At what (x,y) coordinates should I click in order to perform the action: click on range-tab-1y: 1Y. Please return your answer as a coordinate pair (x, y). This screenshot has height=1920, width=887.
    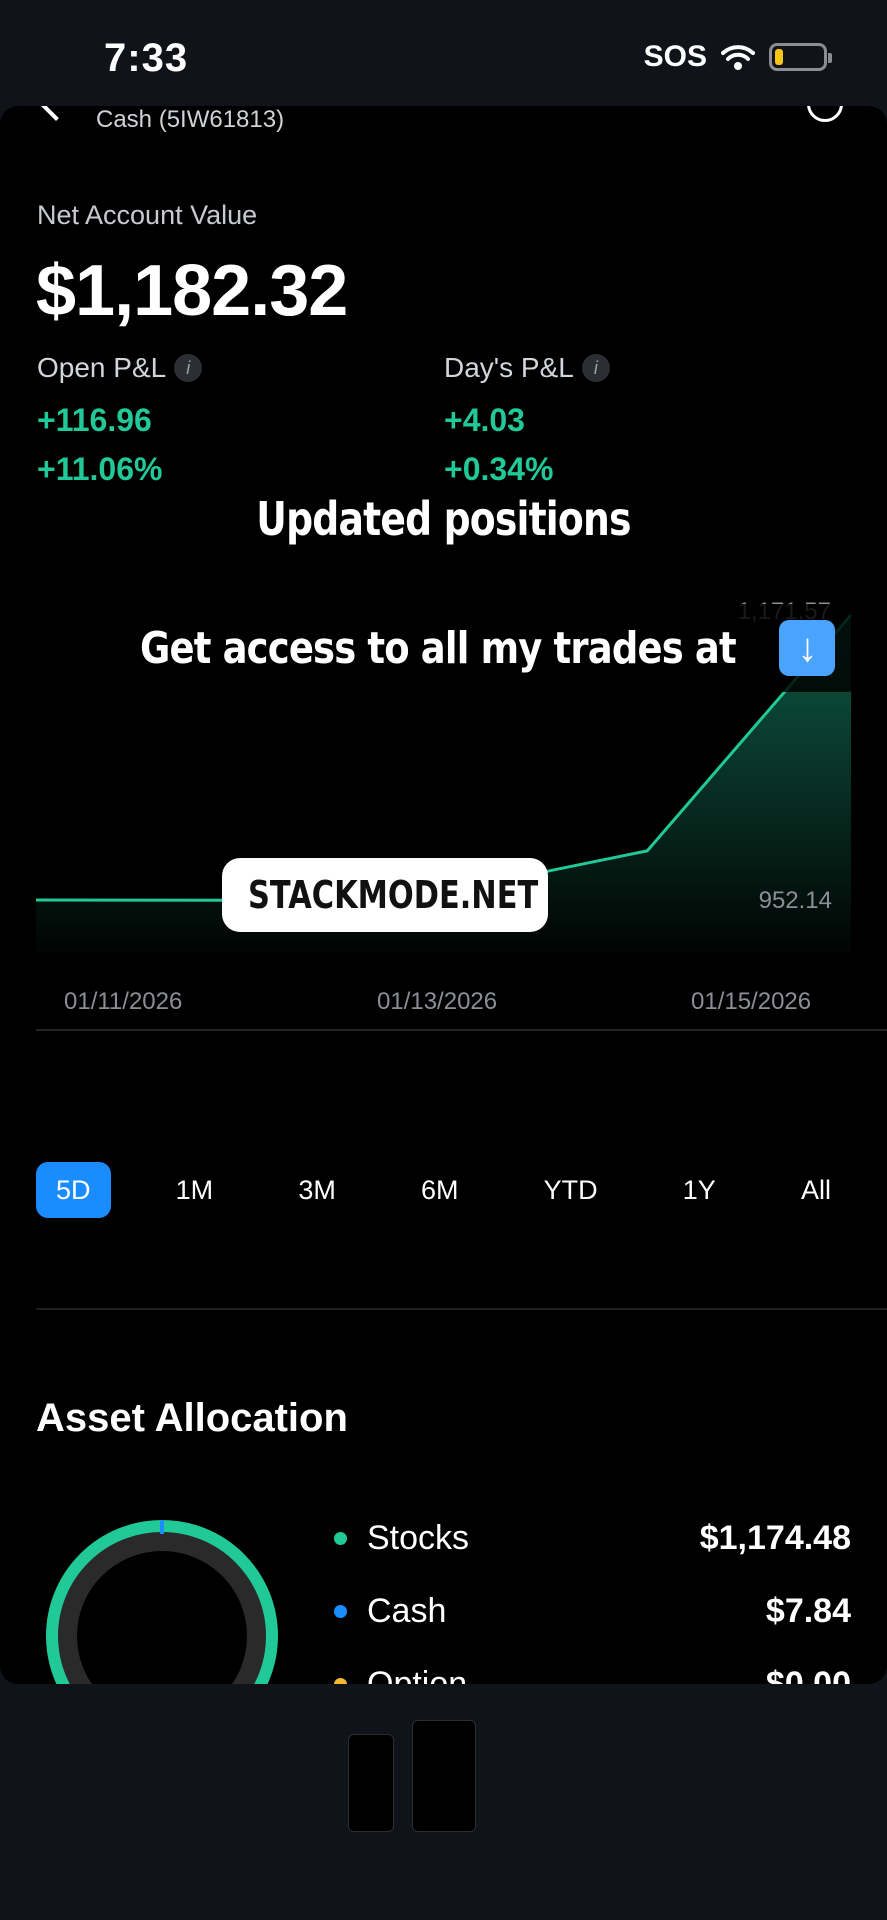
    Looking at the image, I should click on (699, 1190).